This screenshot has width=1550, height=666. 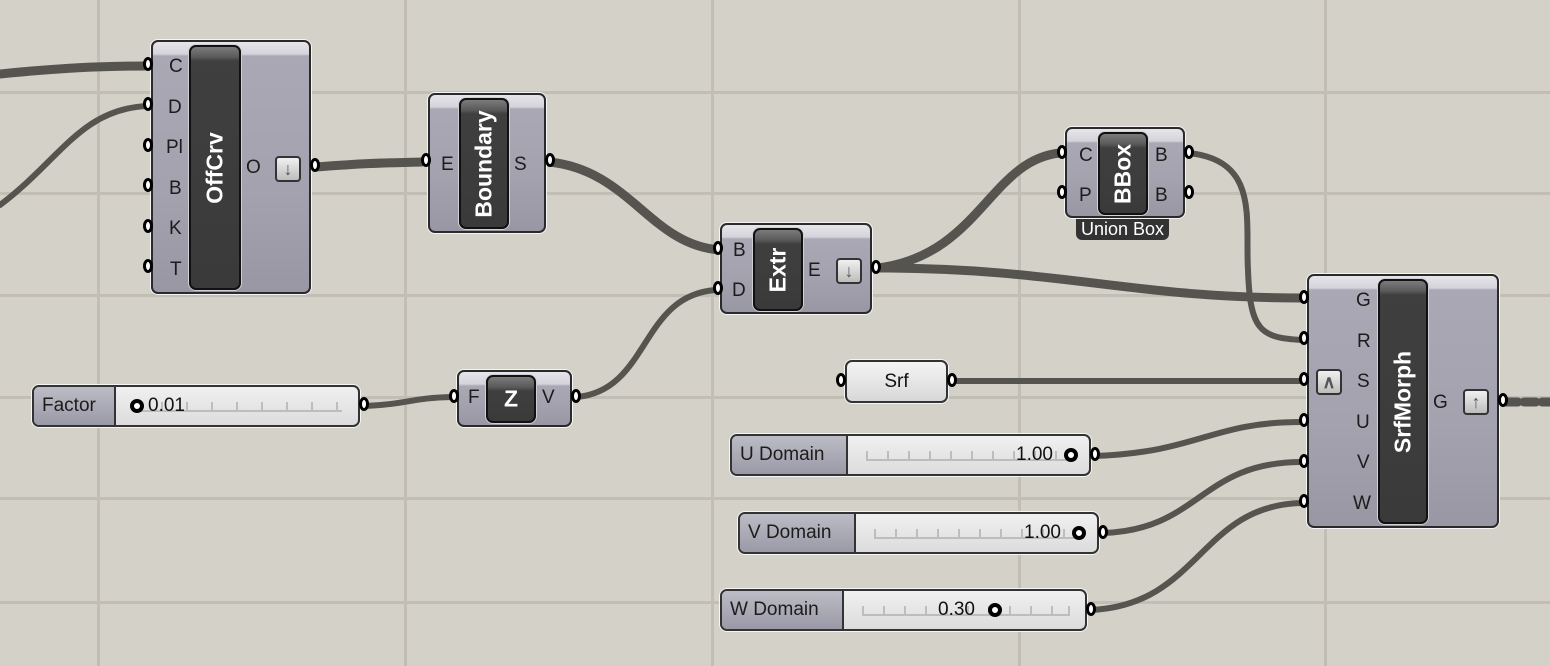 What do you see at coordinates (1363, 462) in the screenshot?
I see `input-label: V` at bounding box center [1363, 462].